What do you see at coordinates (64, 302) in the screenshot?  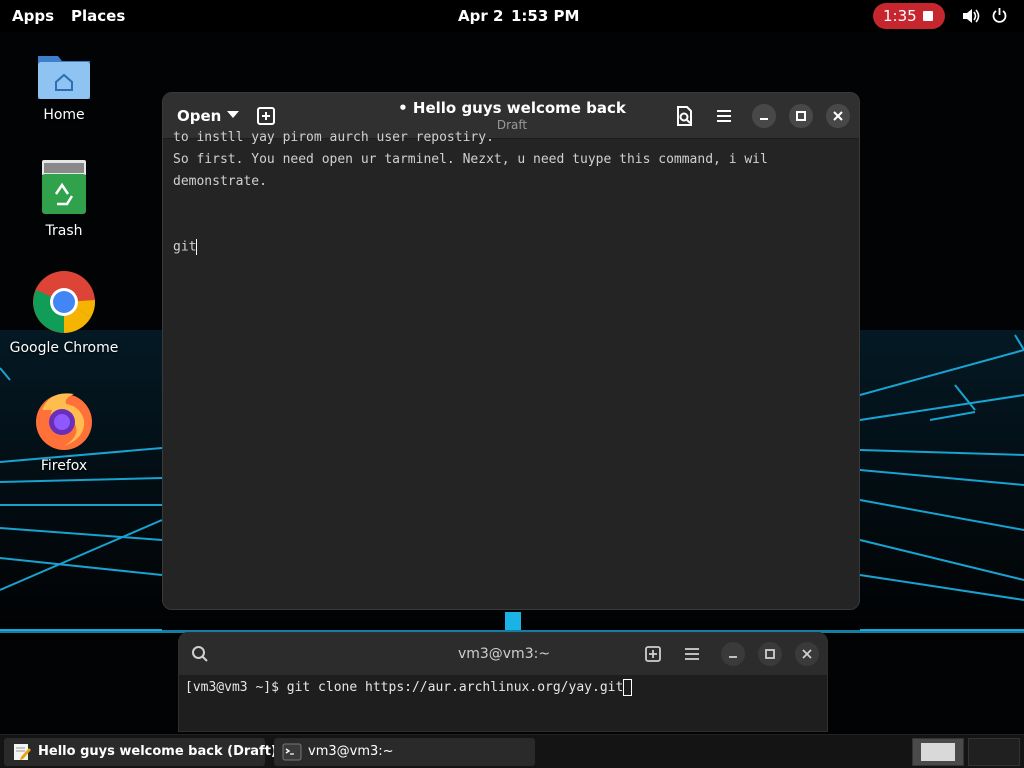 I see `chrome-icon` at bounding box center [64, 302].